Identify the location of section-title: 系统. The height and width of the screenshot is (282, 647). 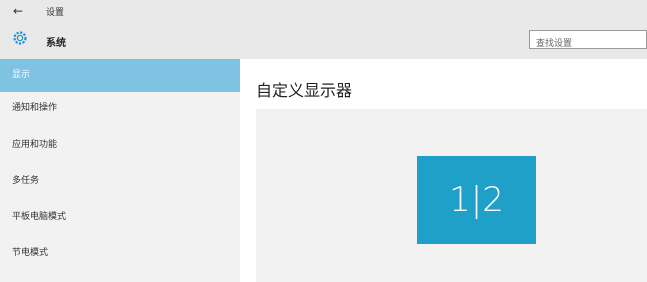
(56, 43).